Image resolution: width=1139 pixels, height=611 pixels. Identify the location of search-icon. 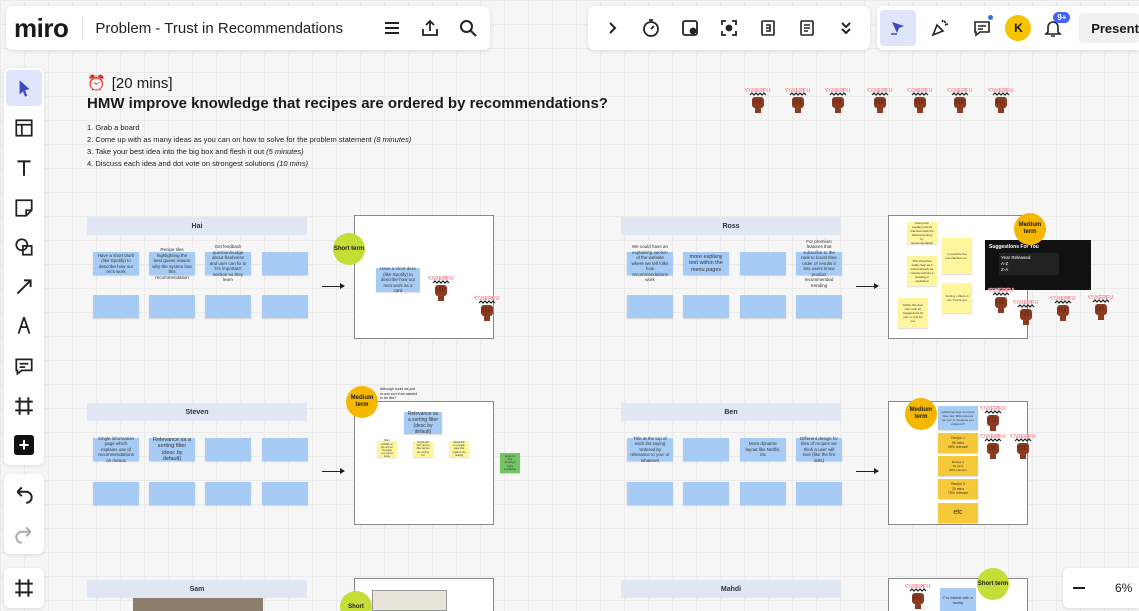
(468, 28).